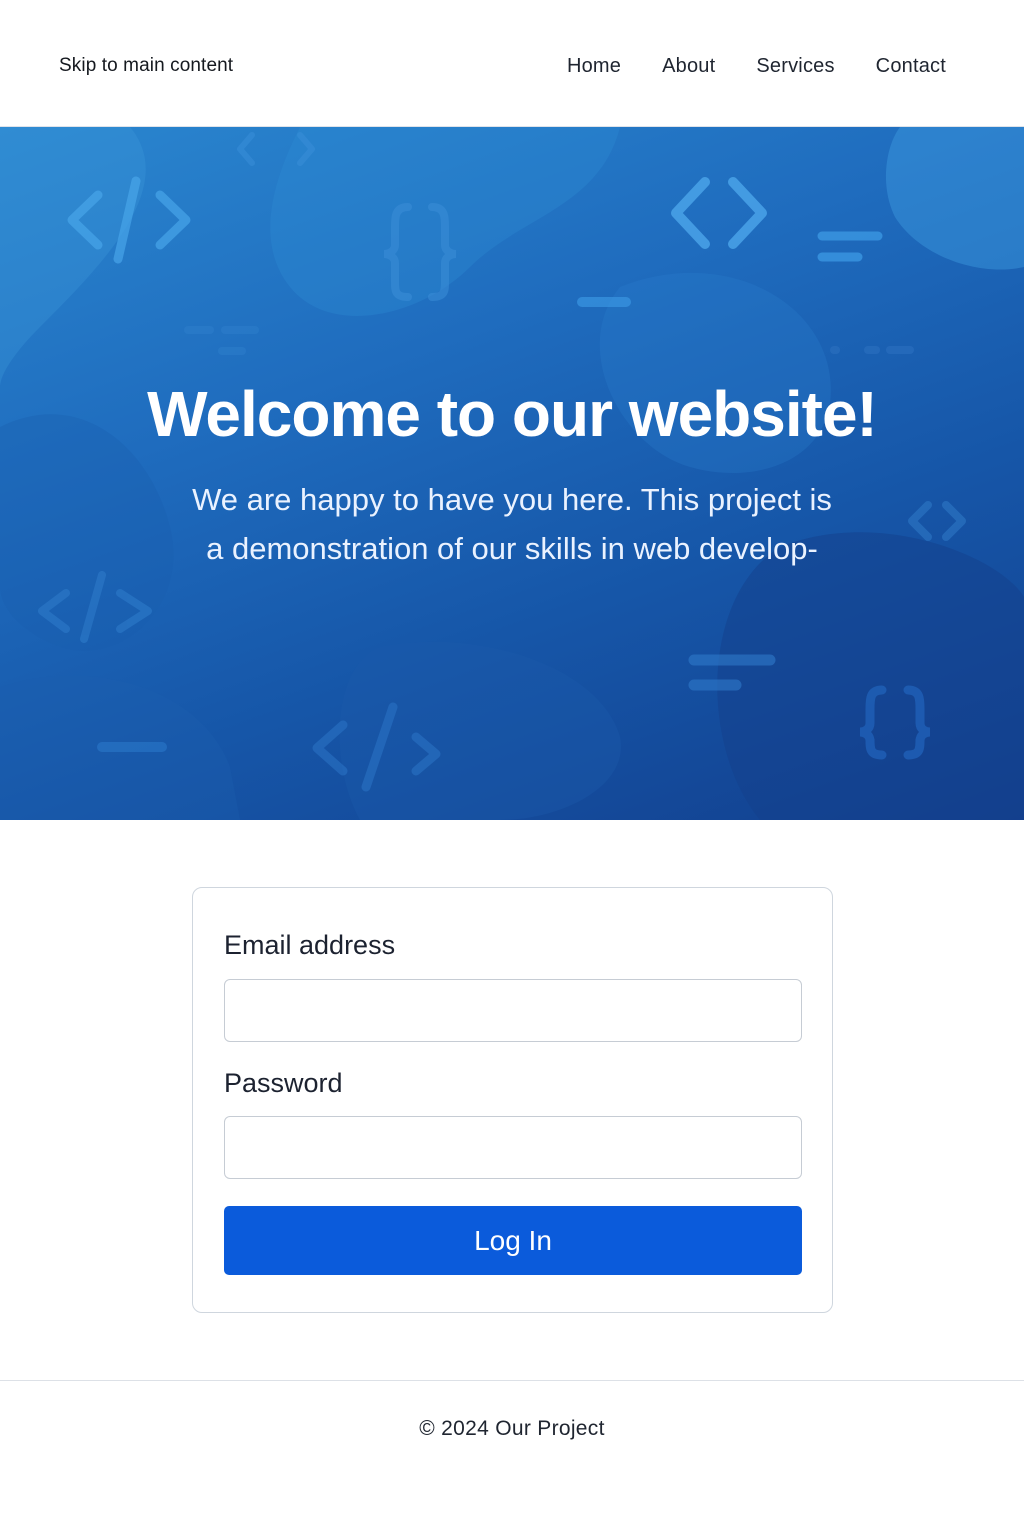  Describe the element at coordinates (283, 1083) in the screenshot. I see `password-label: Password` at that location.